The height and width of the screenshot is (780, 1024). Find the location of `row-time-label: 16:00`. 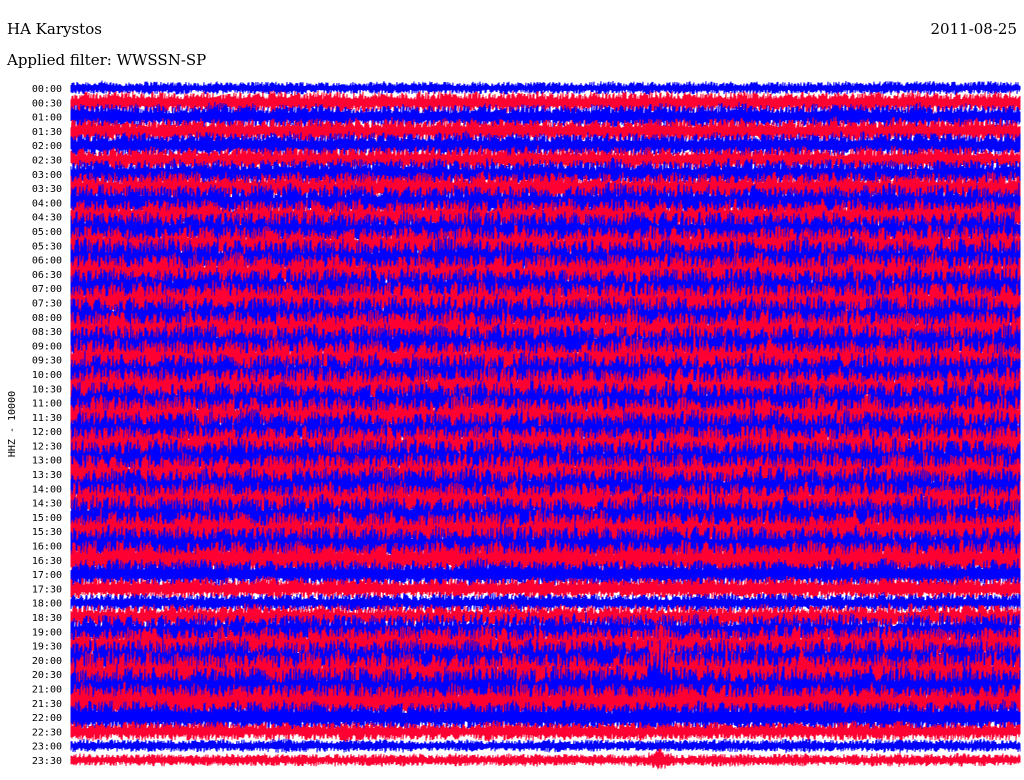

row-time-label: 16:00 is located at coordinates (47, 547).